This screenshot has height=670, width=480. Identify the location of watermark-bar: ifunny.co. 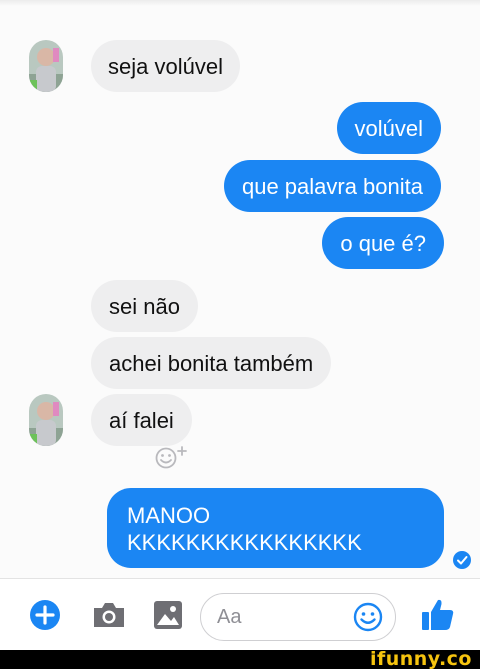
(240, 659).